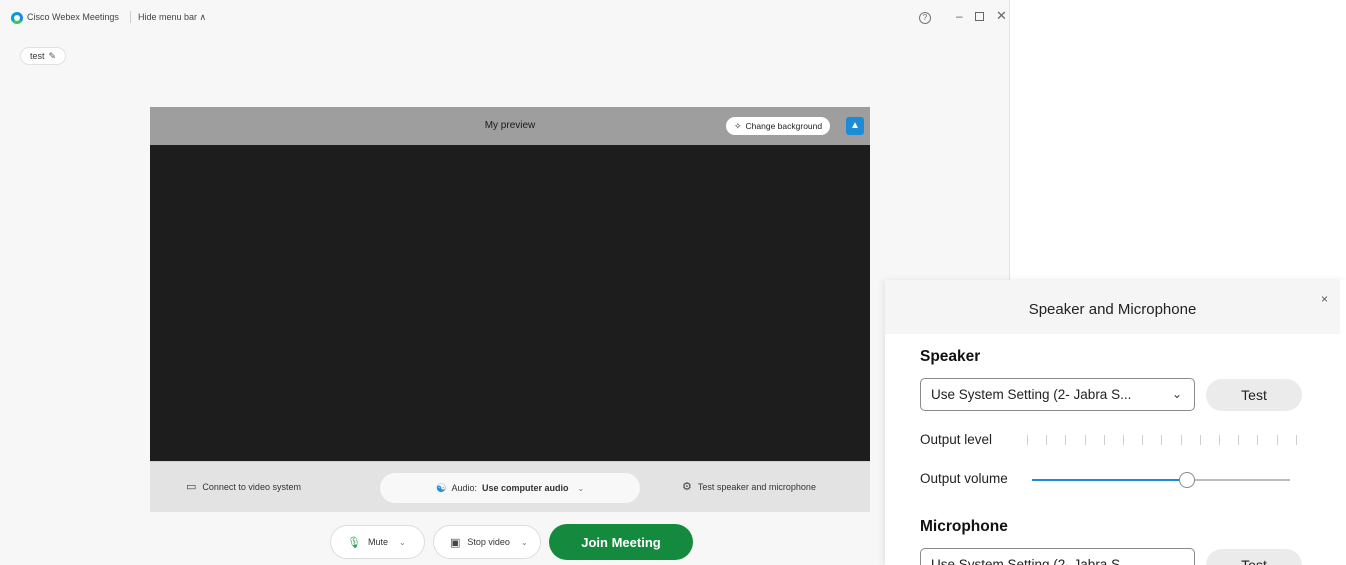 This screenshot has width=1346, height=565. What do you see at coordinates (73, 17) in the screenshot?
I see `app-title: Cisco Webex Meetings` at bounding box center [73, 17].